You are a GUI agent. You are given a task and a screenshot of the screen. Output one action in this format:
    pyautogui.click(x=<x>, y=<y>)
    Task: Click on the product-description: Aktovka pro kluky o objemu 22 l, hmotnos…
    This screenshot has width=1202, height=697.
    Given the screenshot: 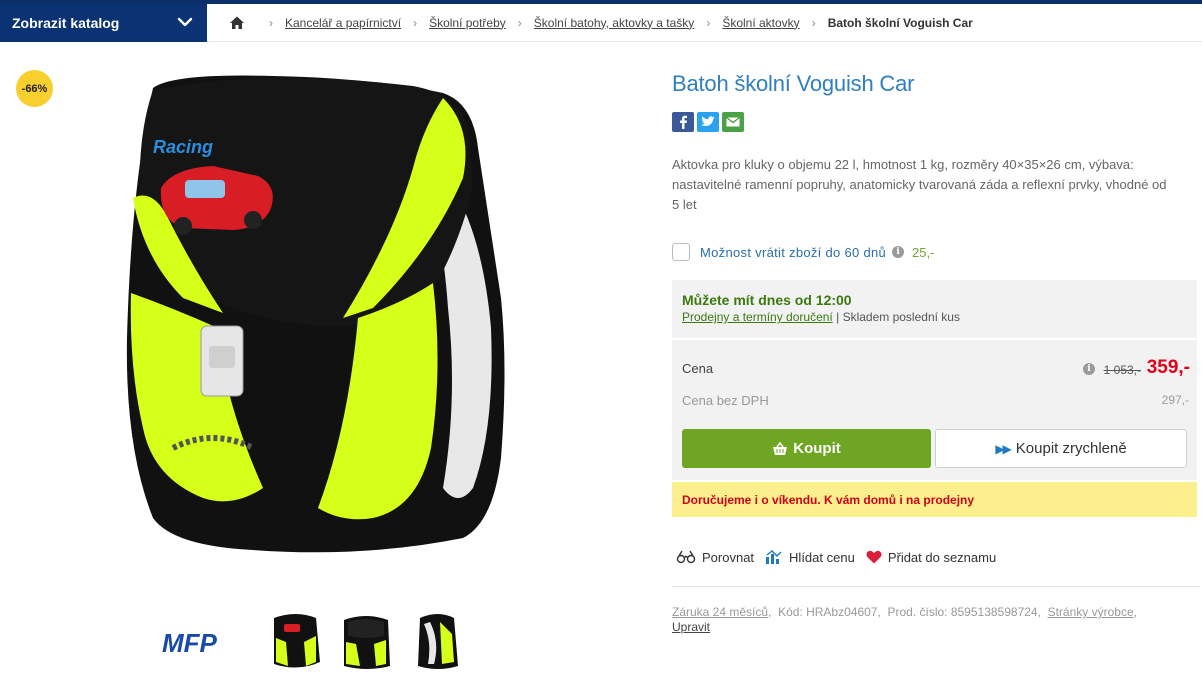 What is the action you would take?
    pyautogui.click(x=919, y=184)
    